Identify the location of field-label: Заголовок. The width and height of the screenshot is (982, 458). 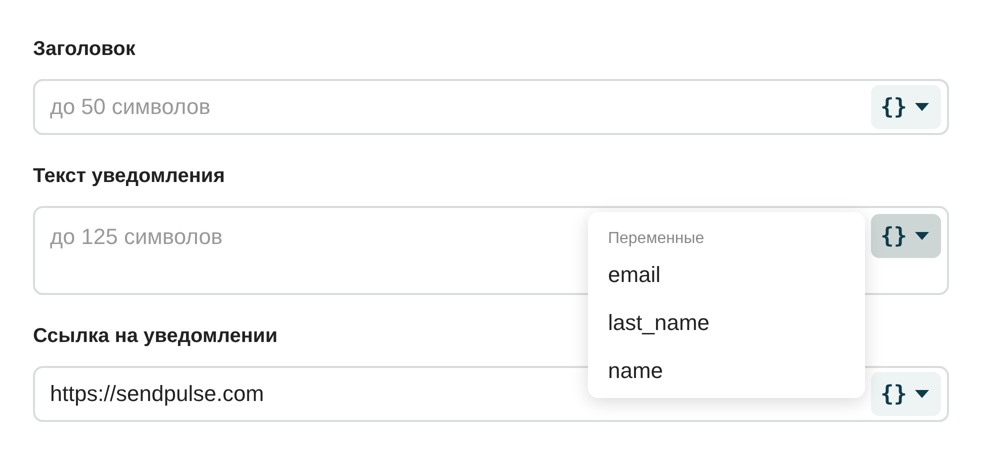
(84, 49).